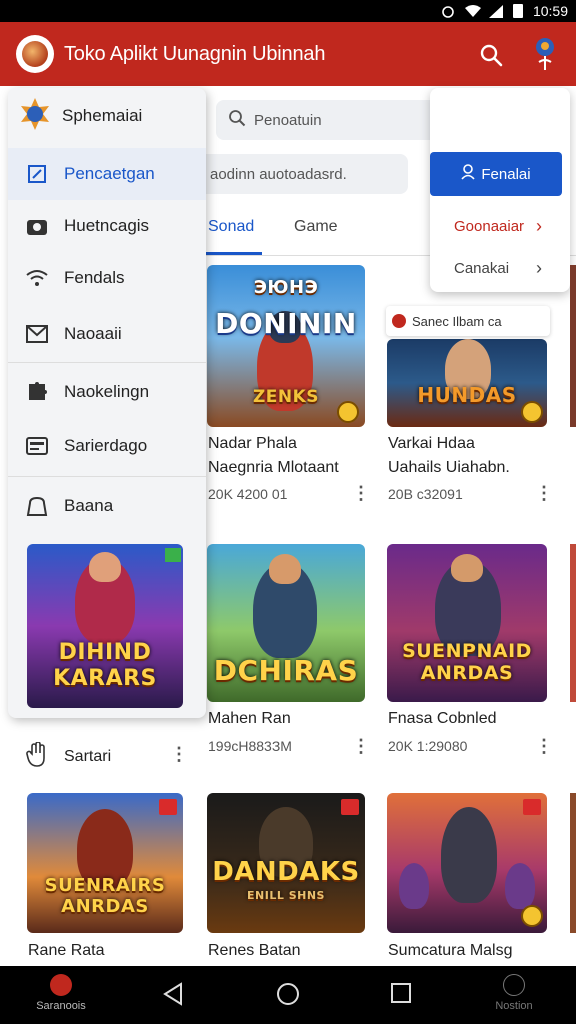  Describe the element at coordinates (278, 174) in the screenshot. I see `secondary-search-text: aodinn auotoadasrd.` at that location.